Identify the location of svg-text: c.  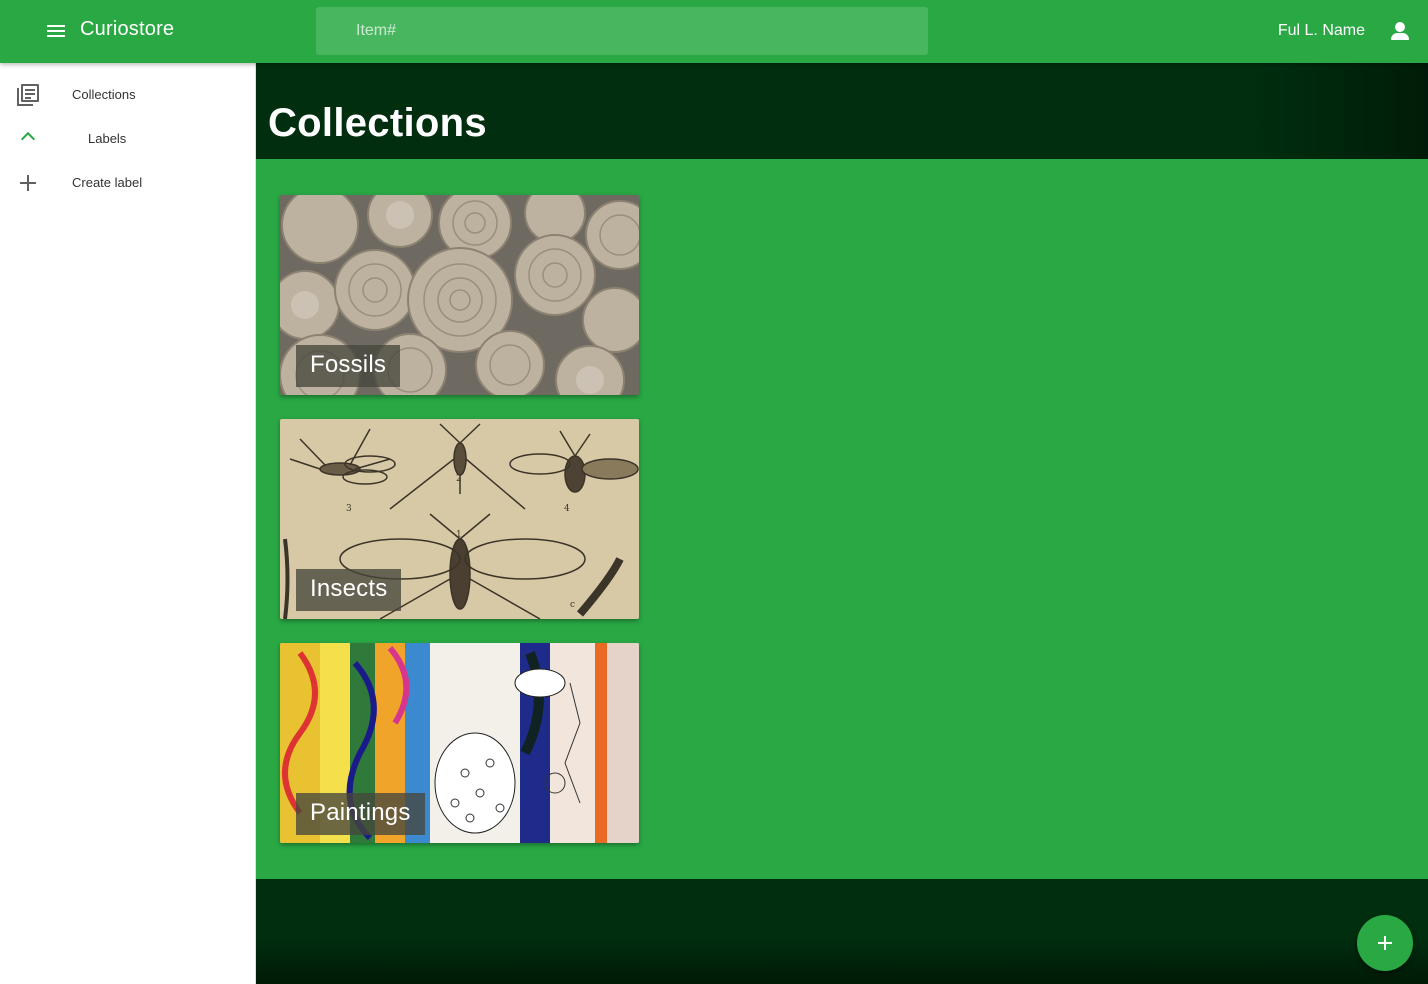
(572, 605).